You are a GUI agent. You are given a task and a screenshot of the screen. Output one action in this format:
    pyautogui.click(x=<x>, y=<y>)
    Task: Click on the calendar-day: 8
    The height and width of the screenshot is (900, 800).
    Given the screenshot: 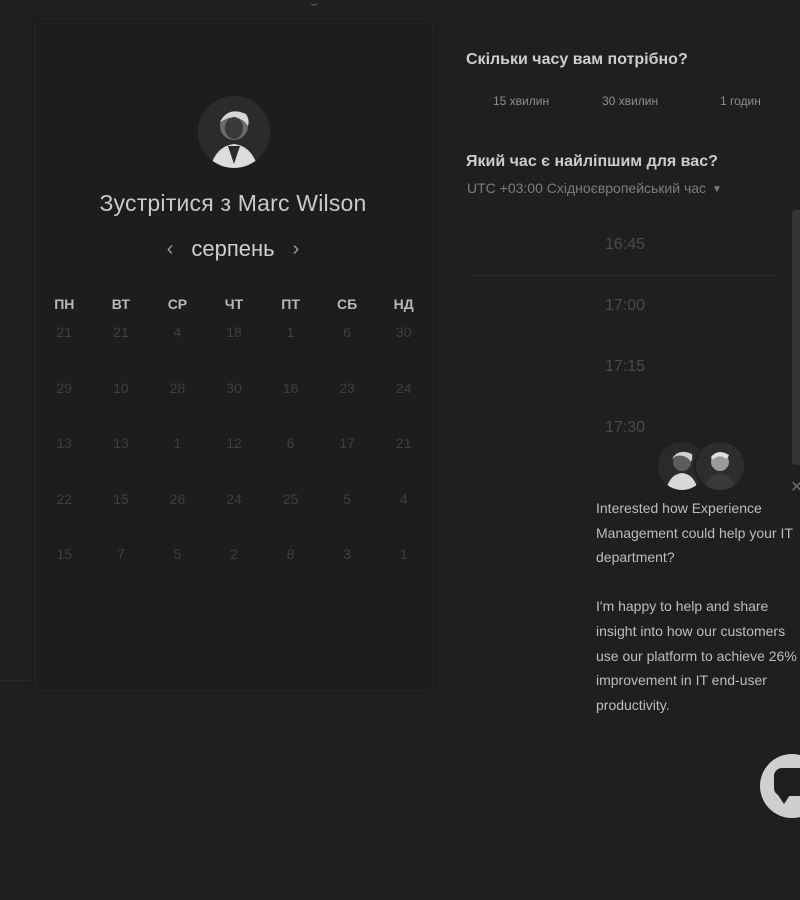 What is the action you would take?
    pyautogui.click(x=290, y=554)
    